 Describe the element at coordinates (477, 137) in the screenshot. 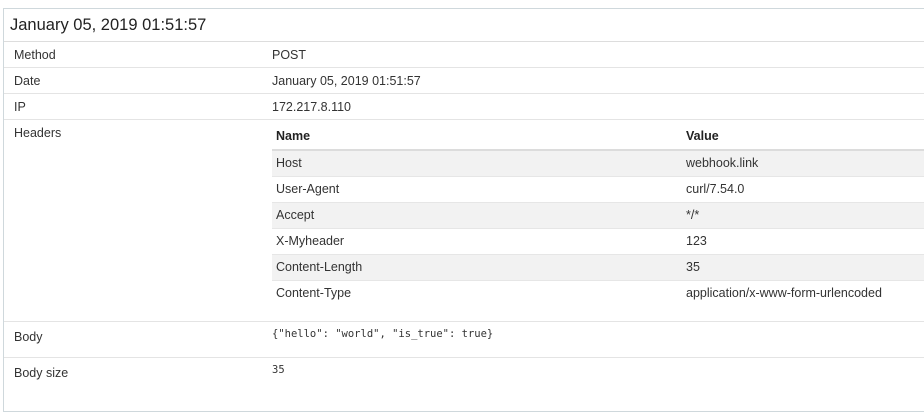

I see `column-header-name: Name` at that location.